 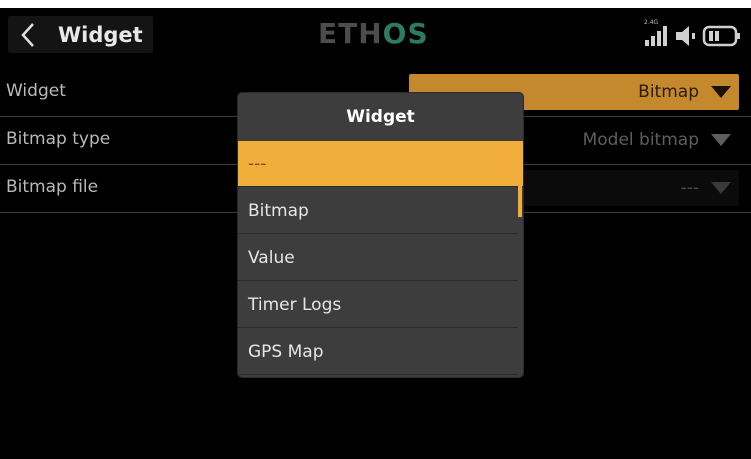 I want to click on ethos-logo: ETHOS, so click(x=373, y=34).